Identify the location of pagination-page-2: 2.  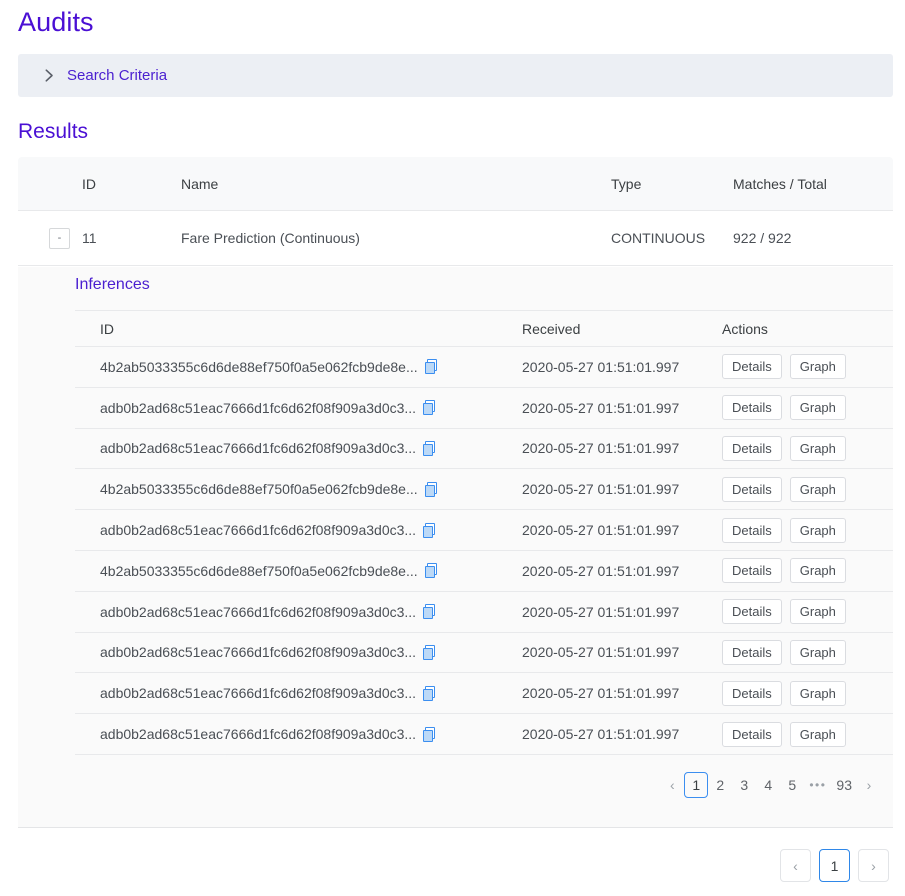
(720, 785).